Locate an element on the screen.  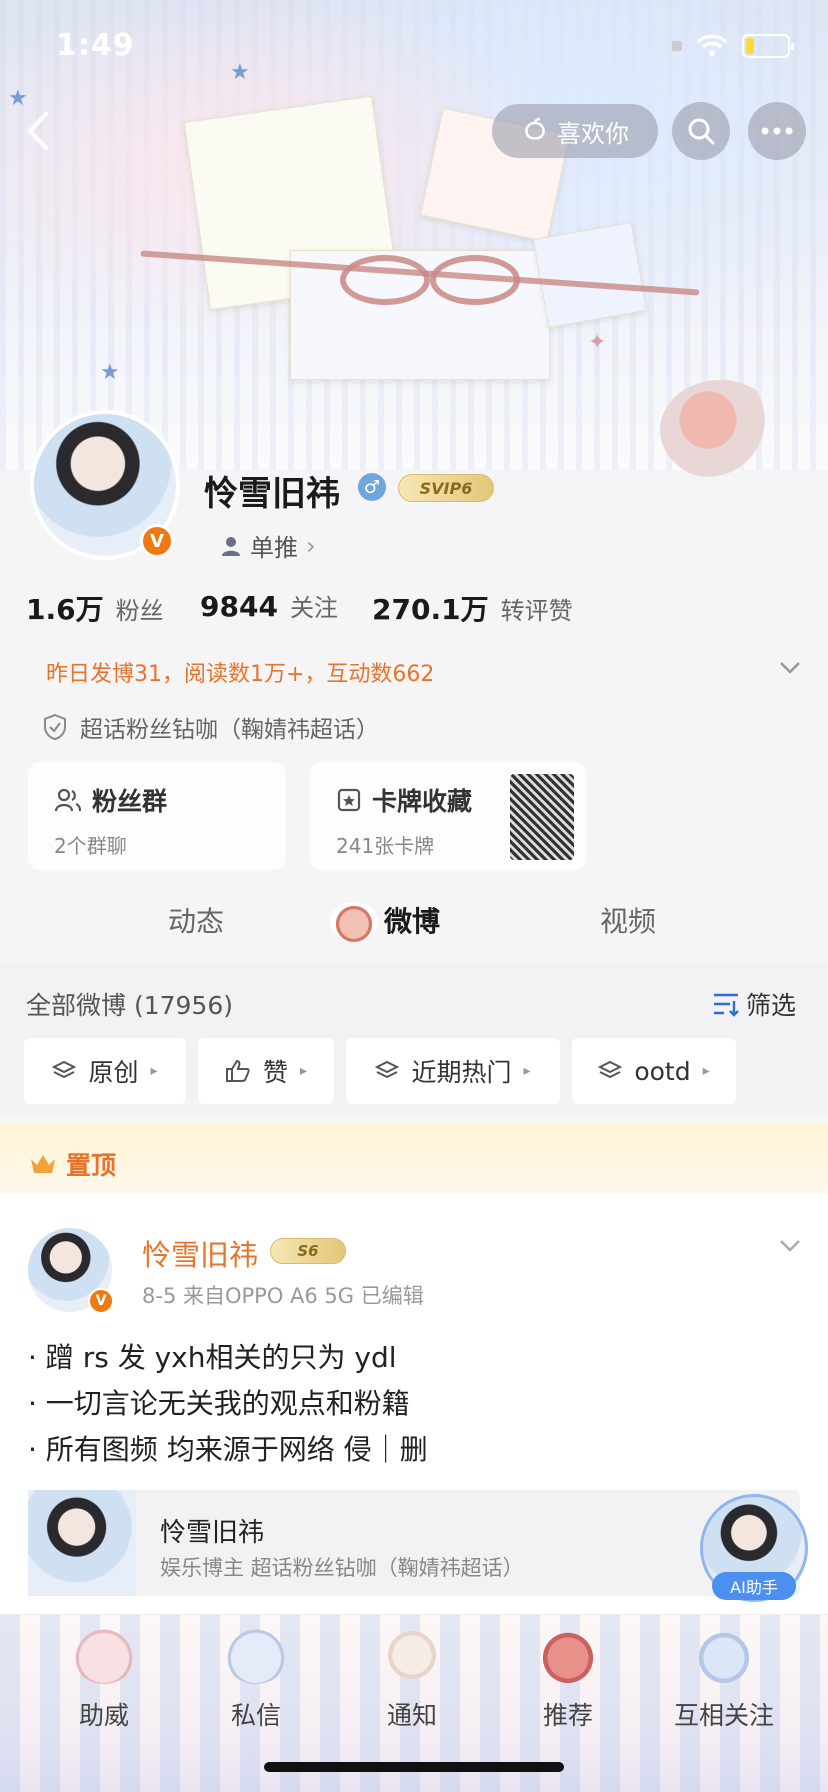
chip-label: 近期热门 is located at coordinates (461, 1072).